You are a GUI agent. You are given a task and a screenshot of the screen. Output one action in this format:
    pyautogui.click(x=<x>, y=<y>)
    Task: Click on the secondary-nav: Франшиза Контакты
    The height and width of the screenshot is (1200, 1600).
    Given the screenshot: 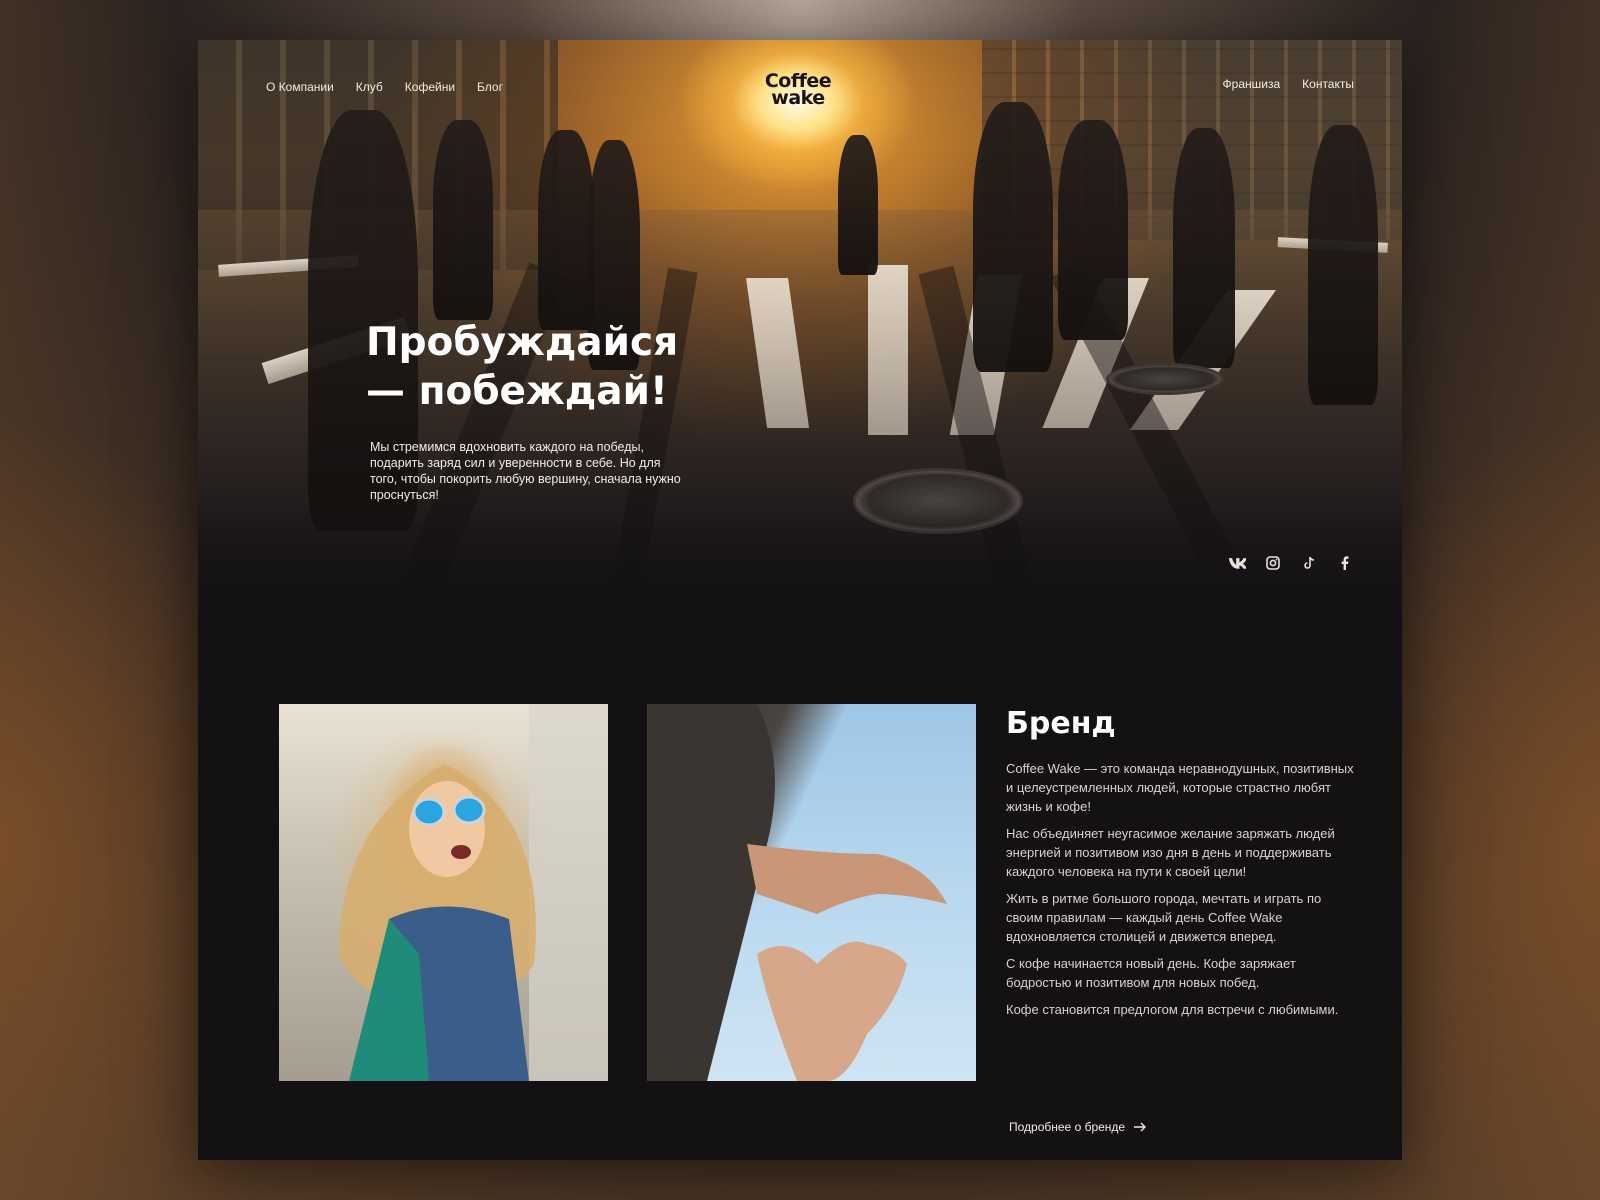 What is the action you would take?
    pyautogui.click(x=1288, y=84)
    